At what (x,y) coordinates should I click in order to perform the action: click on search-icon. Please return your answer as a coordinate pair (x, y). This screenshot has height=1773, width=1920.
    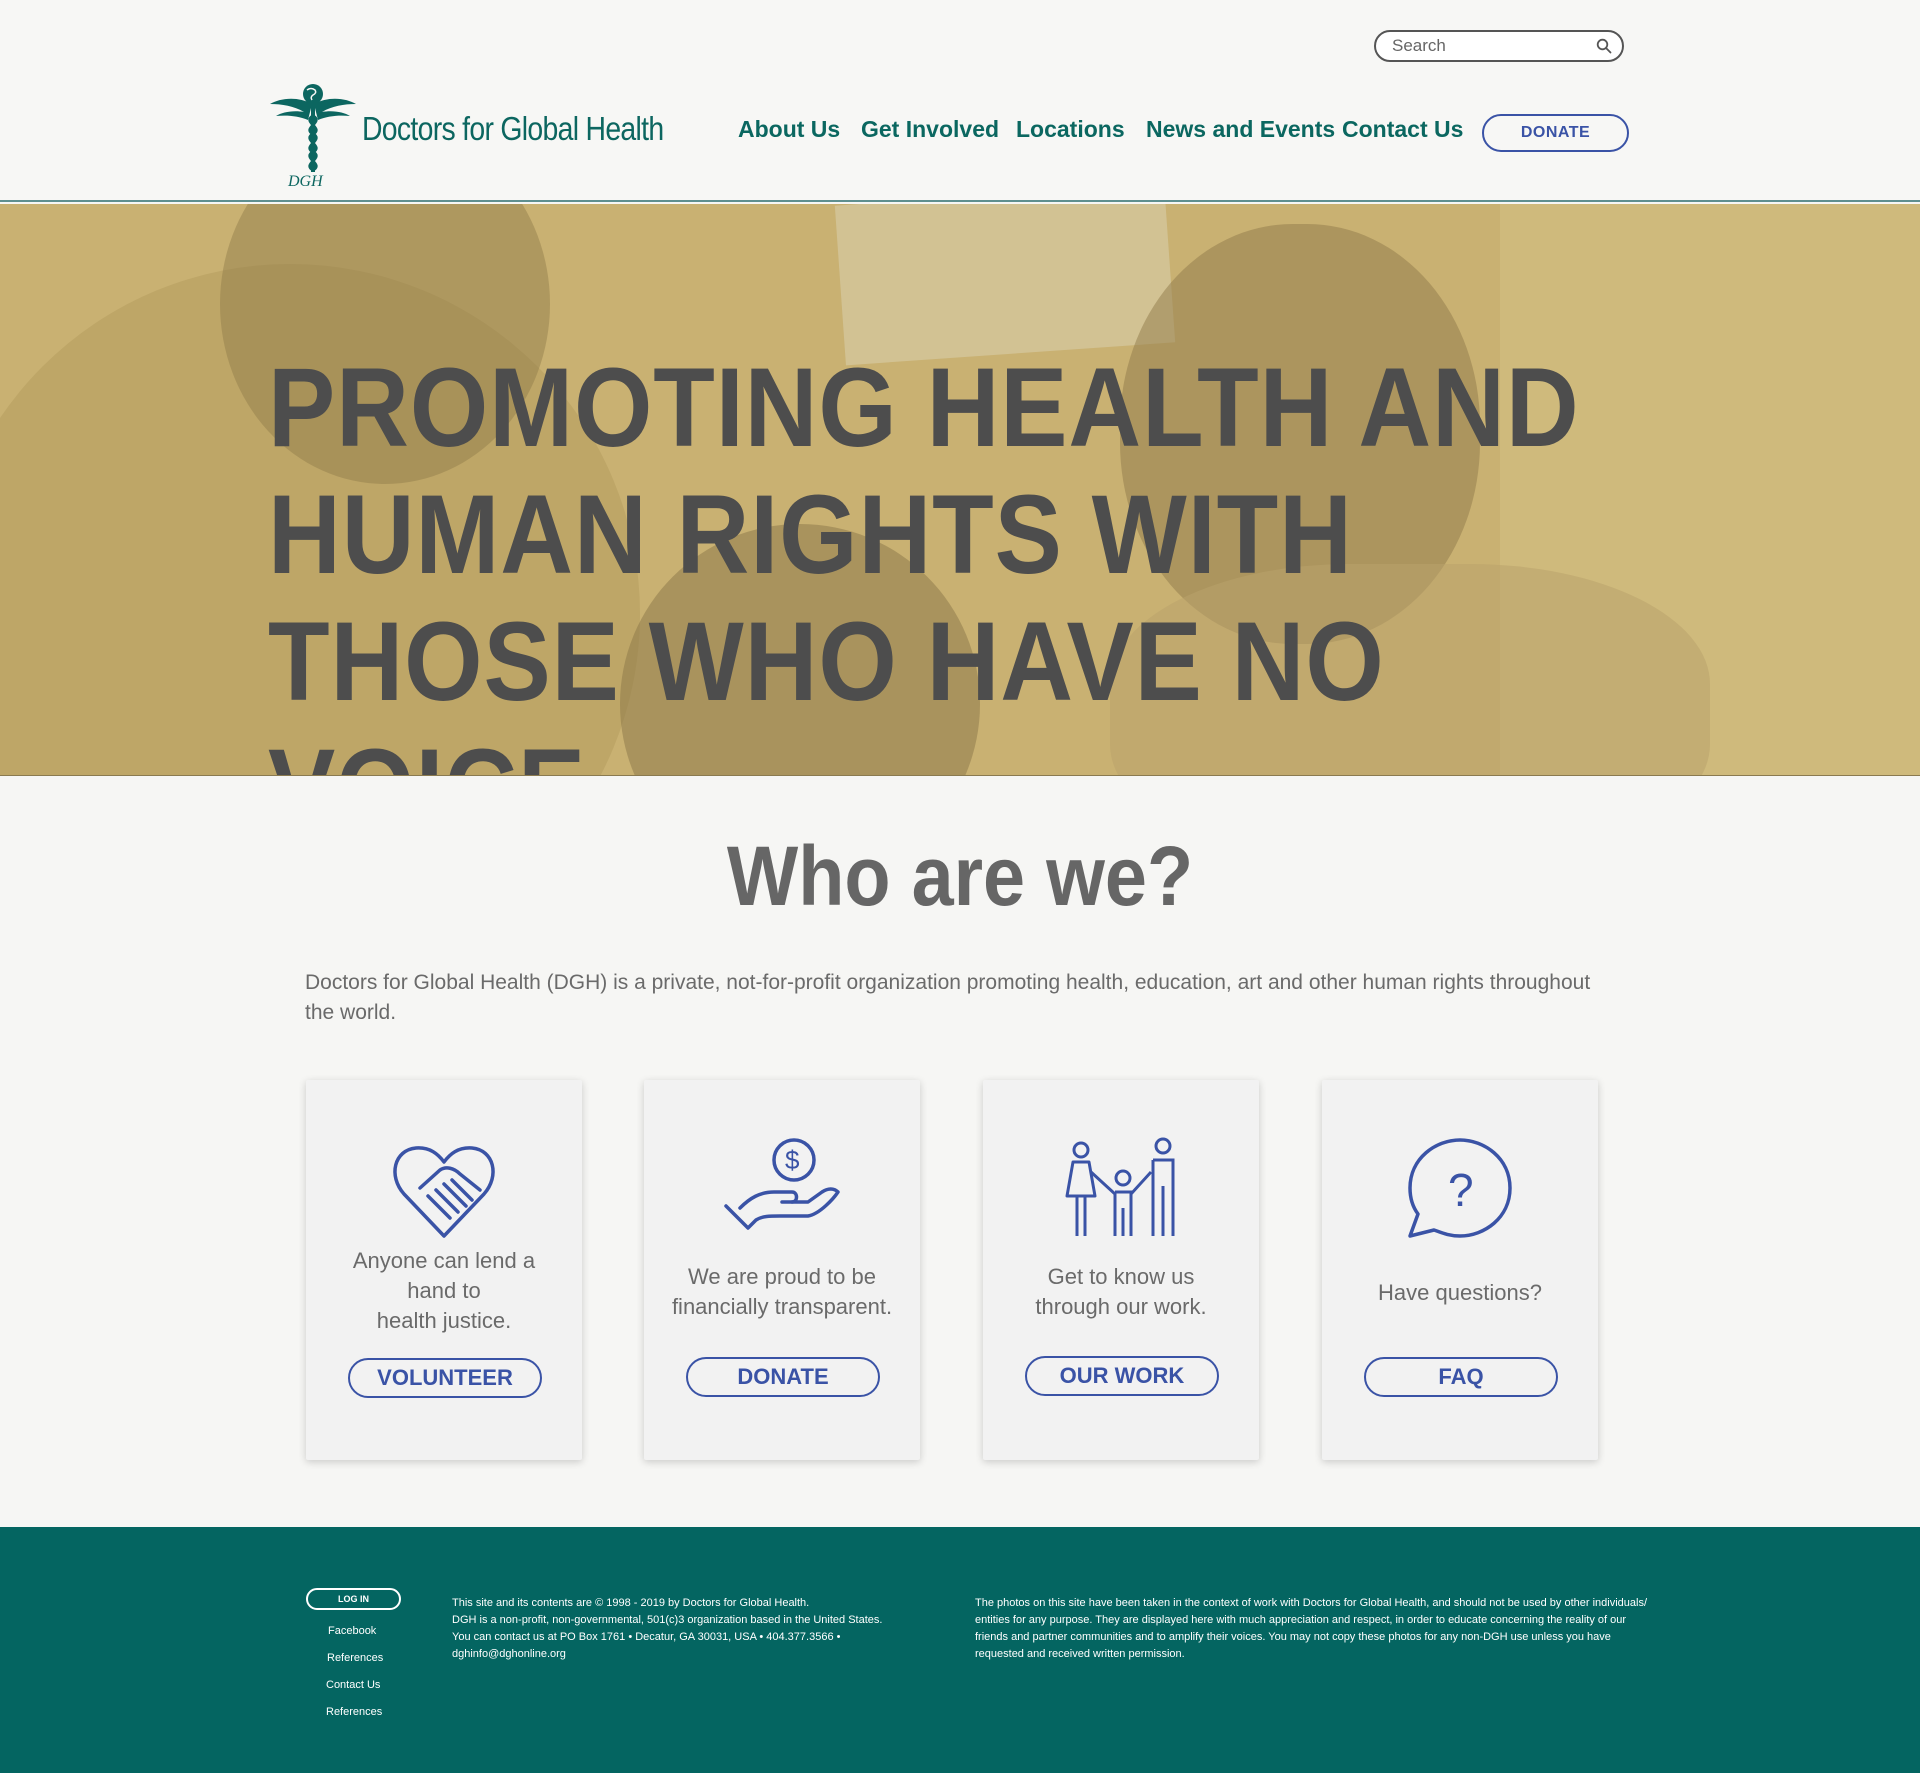
    Looking at the image, I should click on (1604, 46).